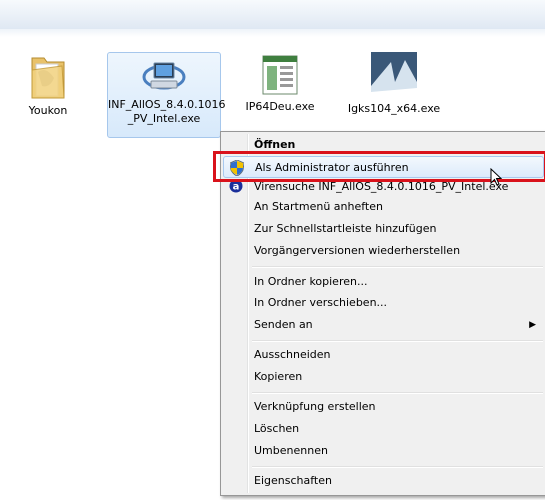 This screenshot has width=545, height=500. Describe the element at coordinates (383, 207) in the screenshot. I see `menu-item-pin-start: An Startmenü anheften` at that location.